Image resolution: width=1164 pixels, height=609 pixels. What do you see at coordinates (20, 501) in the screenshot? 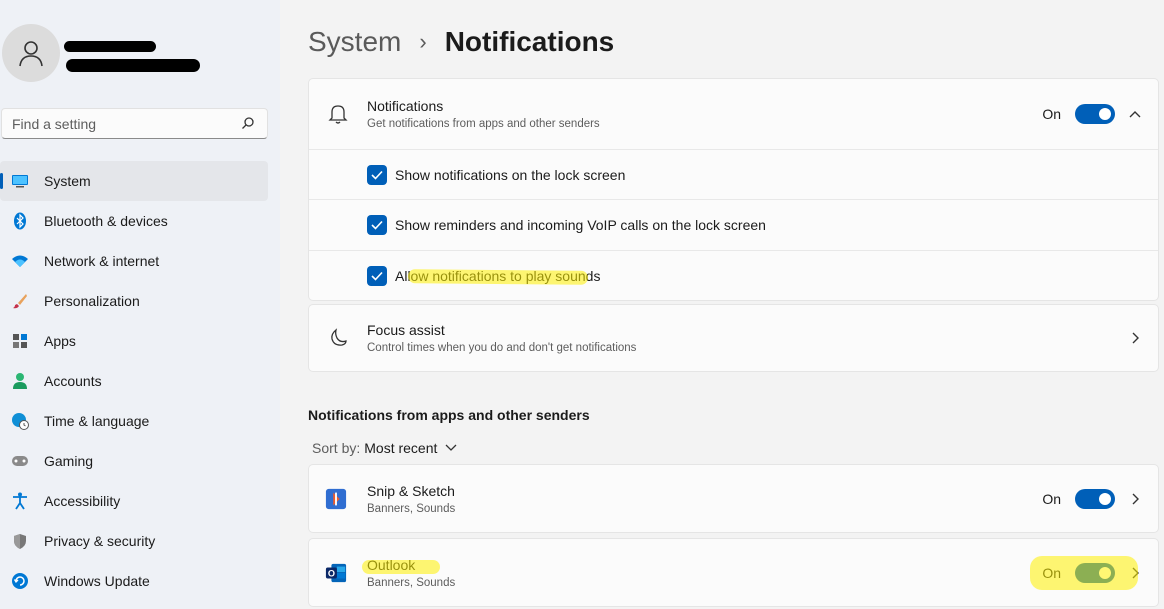
I see `accessibility-icon` at bounding box center [20, 501].